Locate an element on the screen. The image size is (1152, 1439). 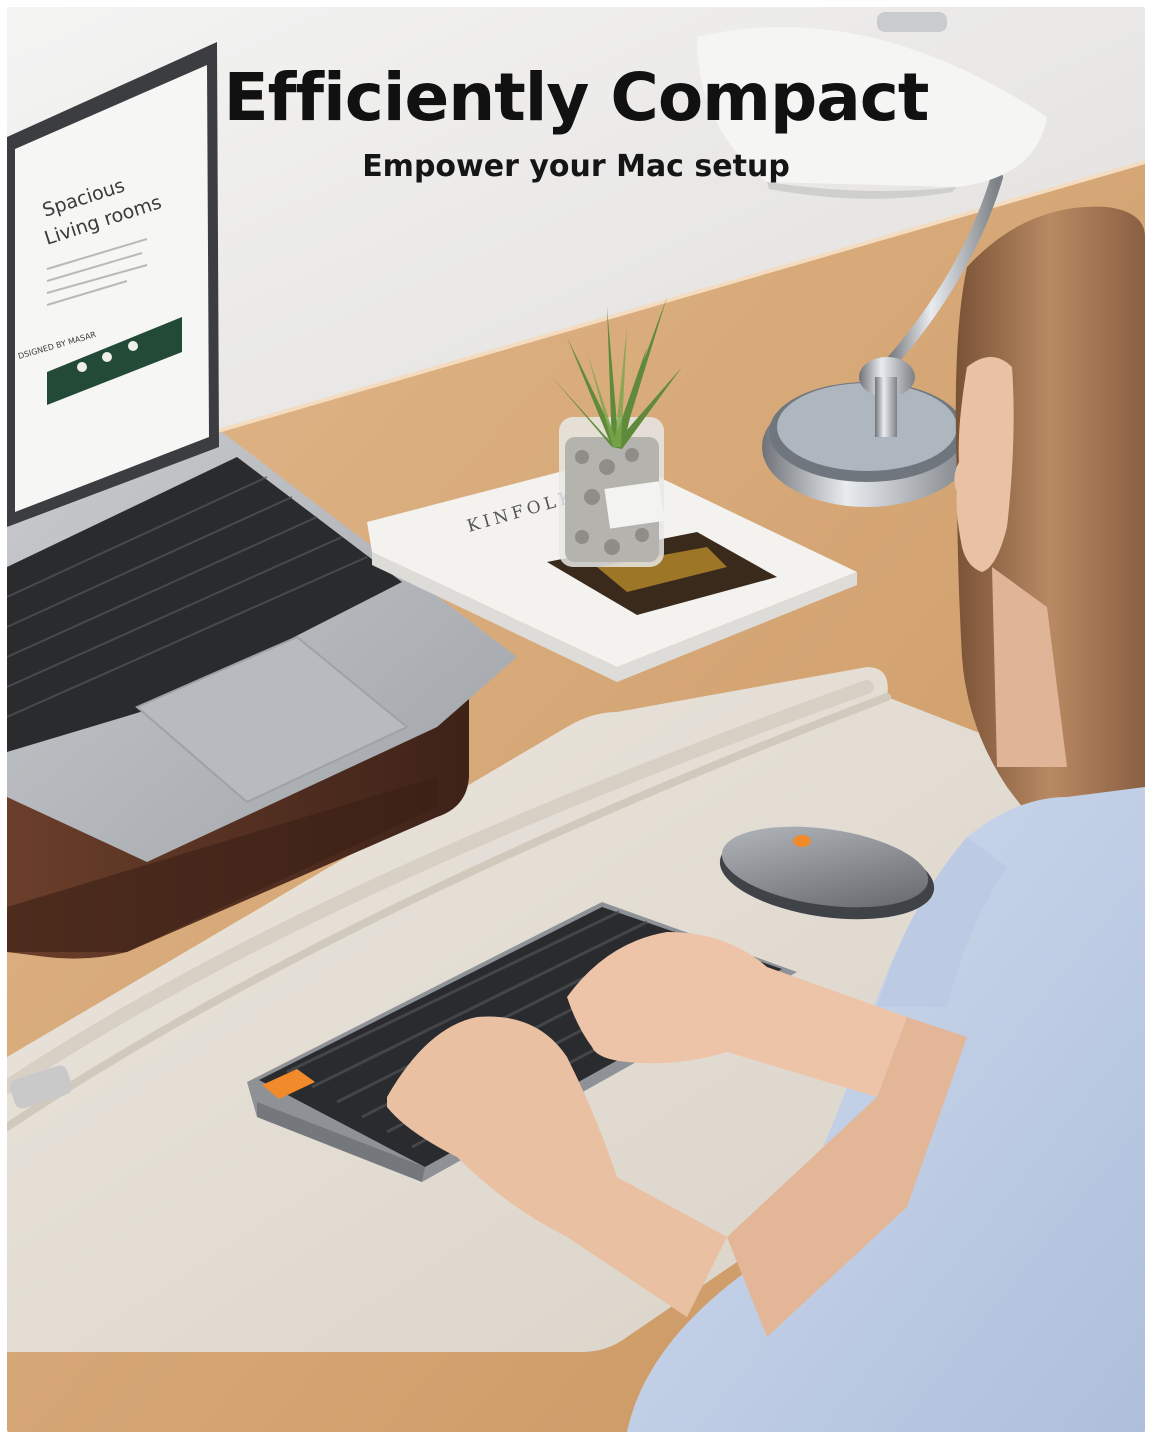
page-title: Efficiently Compact is located at coordinates (576, 97).